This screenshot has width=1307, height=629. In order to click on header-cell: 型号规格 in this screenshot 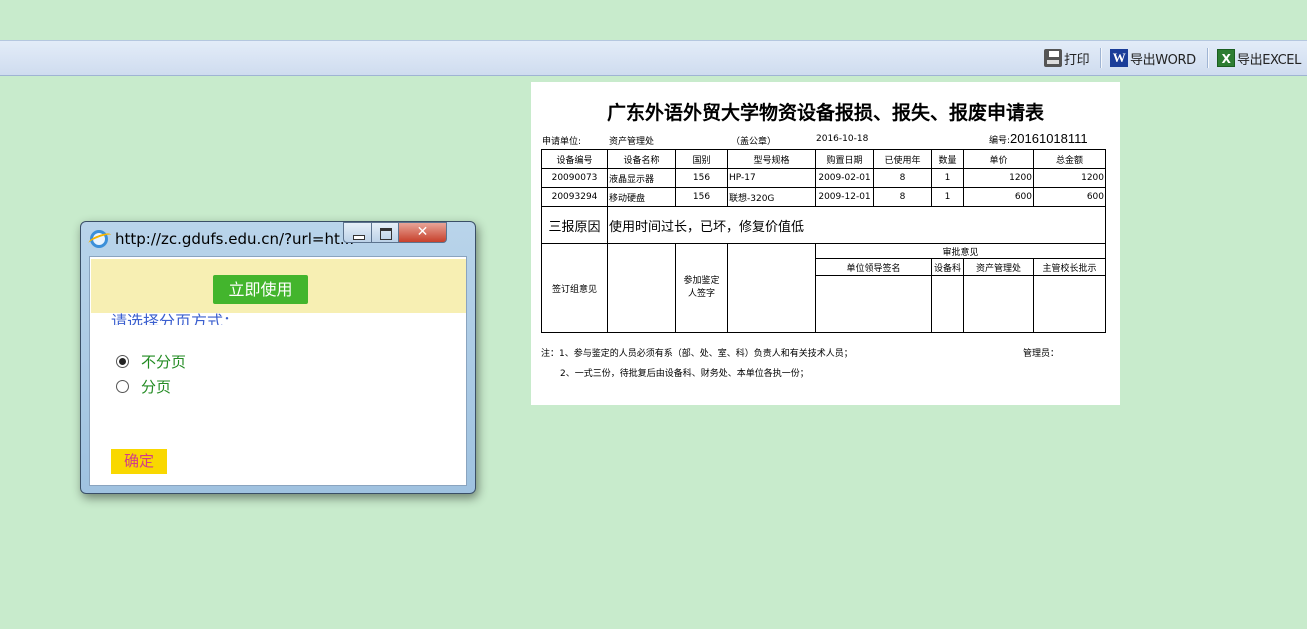, I will do `click(771, 159)`.